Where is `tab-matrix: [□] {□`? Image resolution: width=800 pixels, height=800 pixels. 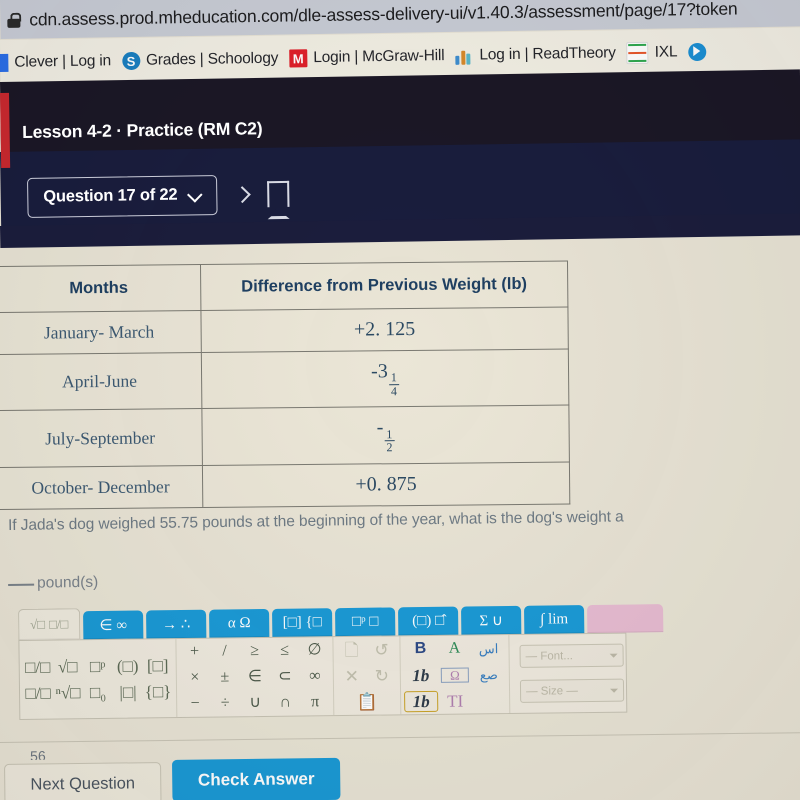 tab-matrix: [□] {□ is located at coordinates (302, 622).